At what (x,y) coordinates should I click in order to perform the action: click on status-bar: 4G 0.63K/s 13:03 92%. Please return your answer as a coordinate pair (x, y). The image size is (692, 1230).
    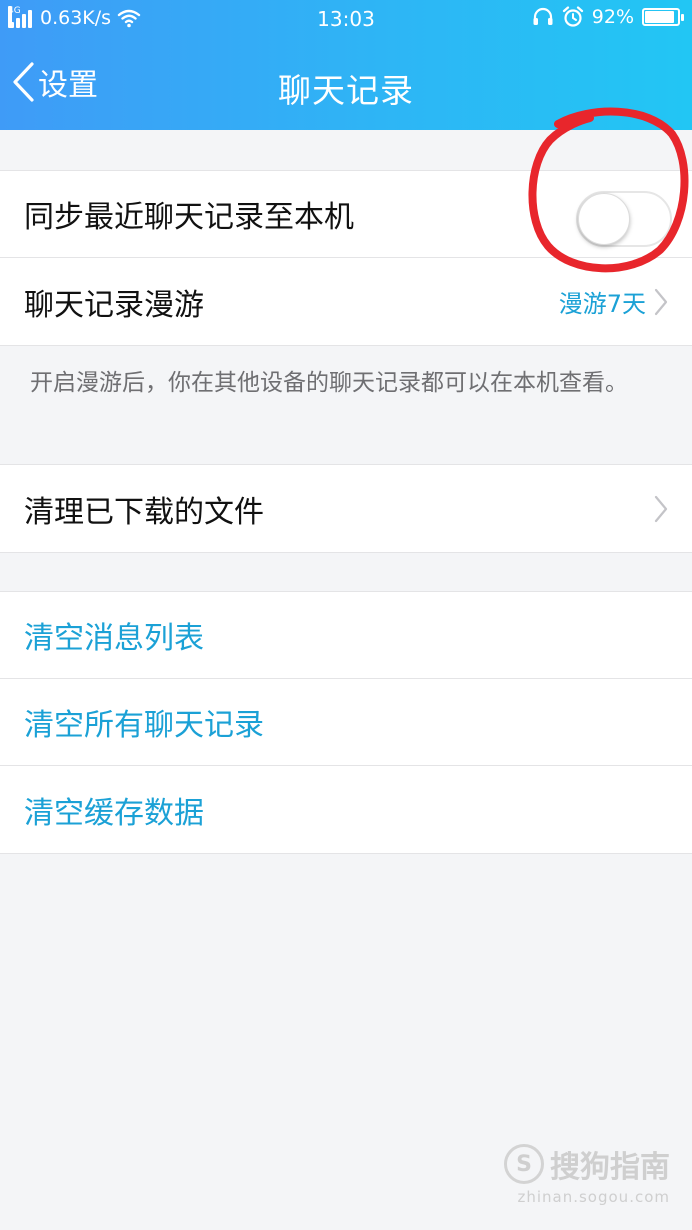
    Looking at the image, I should click on (346, 19).